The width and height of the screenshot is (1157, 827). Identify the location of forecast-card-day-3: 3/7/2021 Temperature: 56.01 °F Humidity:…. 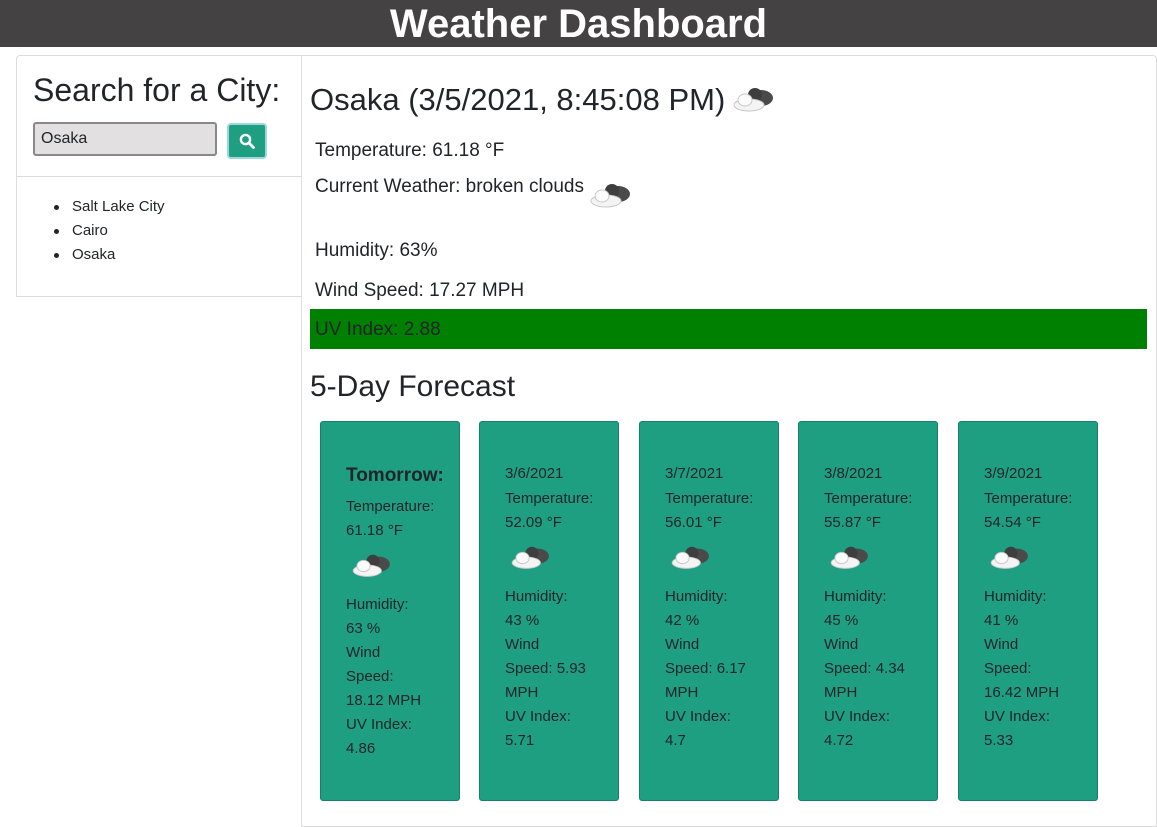
(709, 611).